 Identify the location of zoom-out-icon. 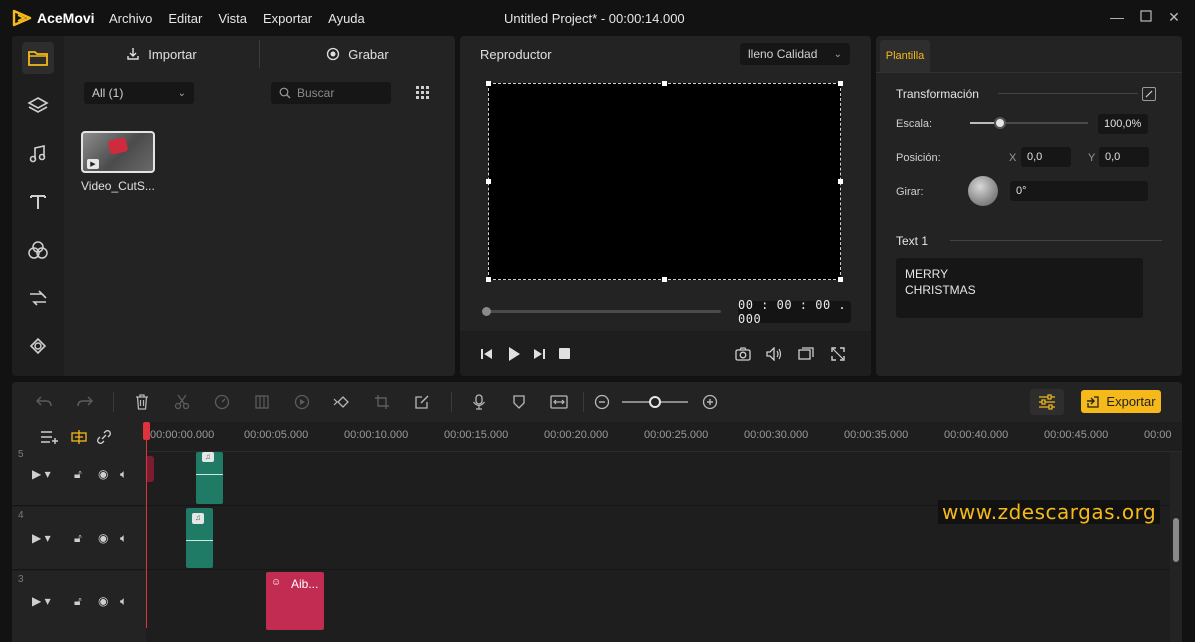
(602, 402).